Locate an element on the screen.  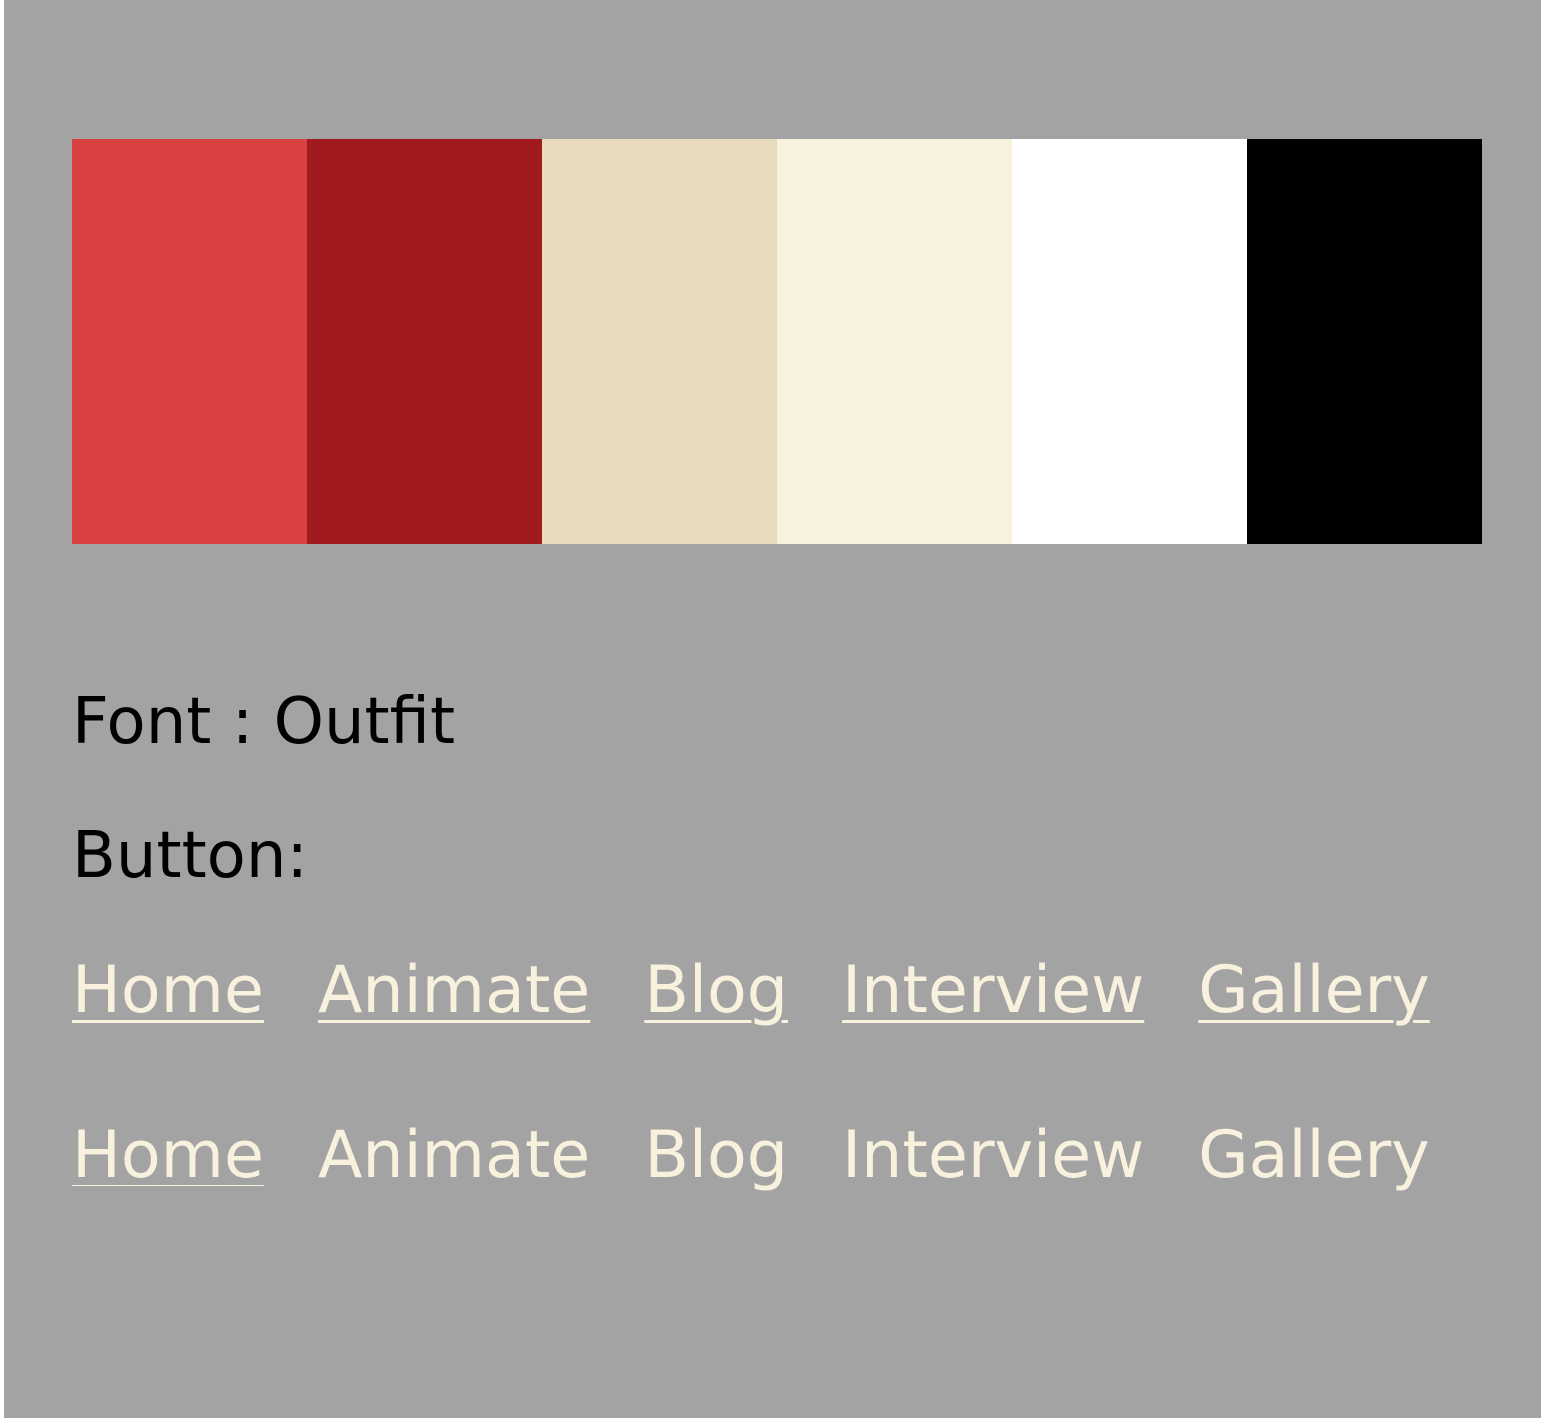
nav-row-plain: Home Animate Blog Interview Gallery is located at coordinates (751, 1156).